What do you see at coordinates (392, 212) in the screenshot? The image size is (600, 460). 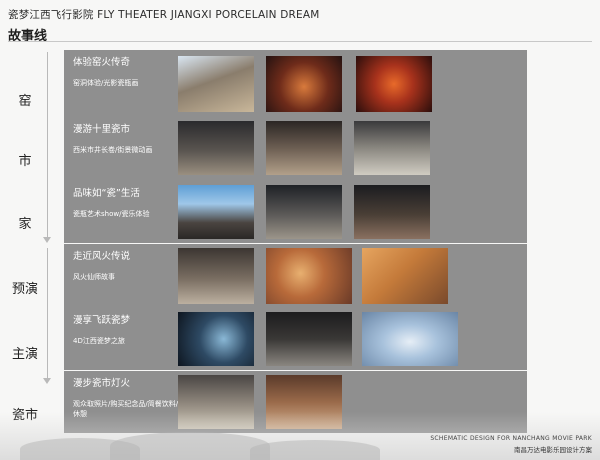 I see `courtyard-night-photo` at bounding box center [392, 212].